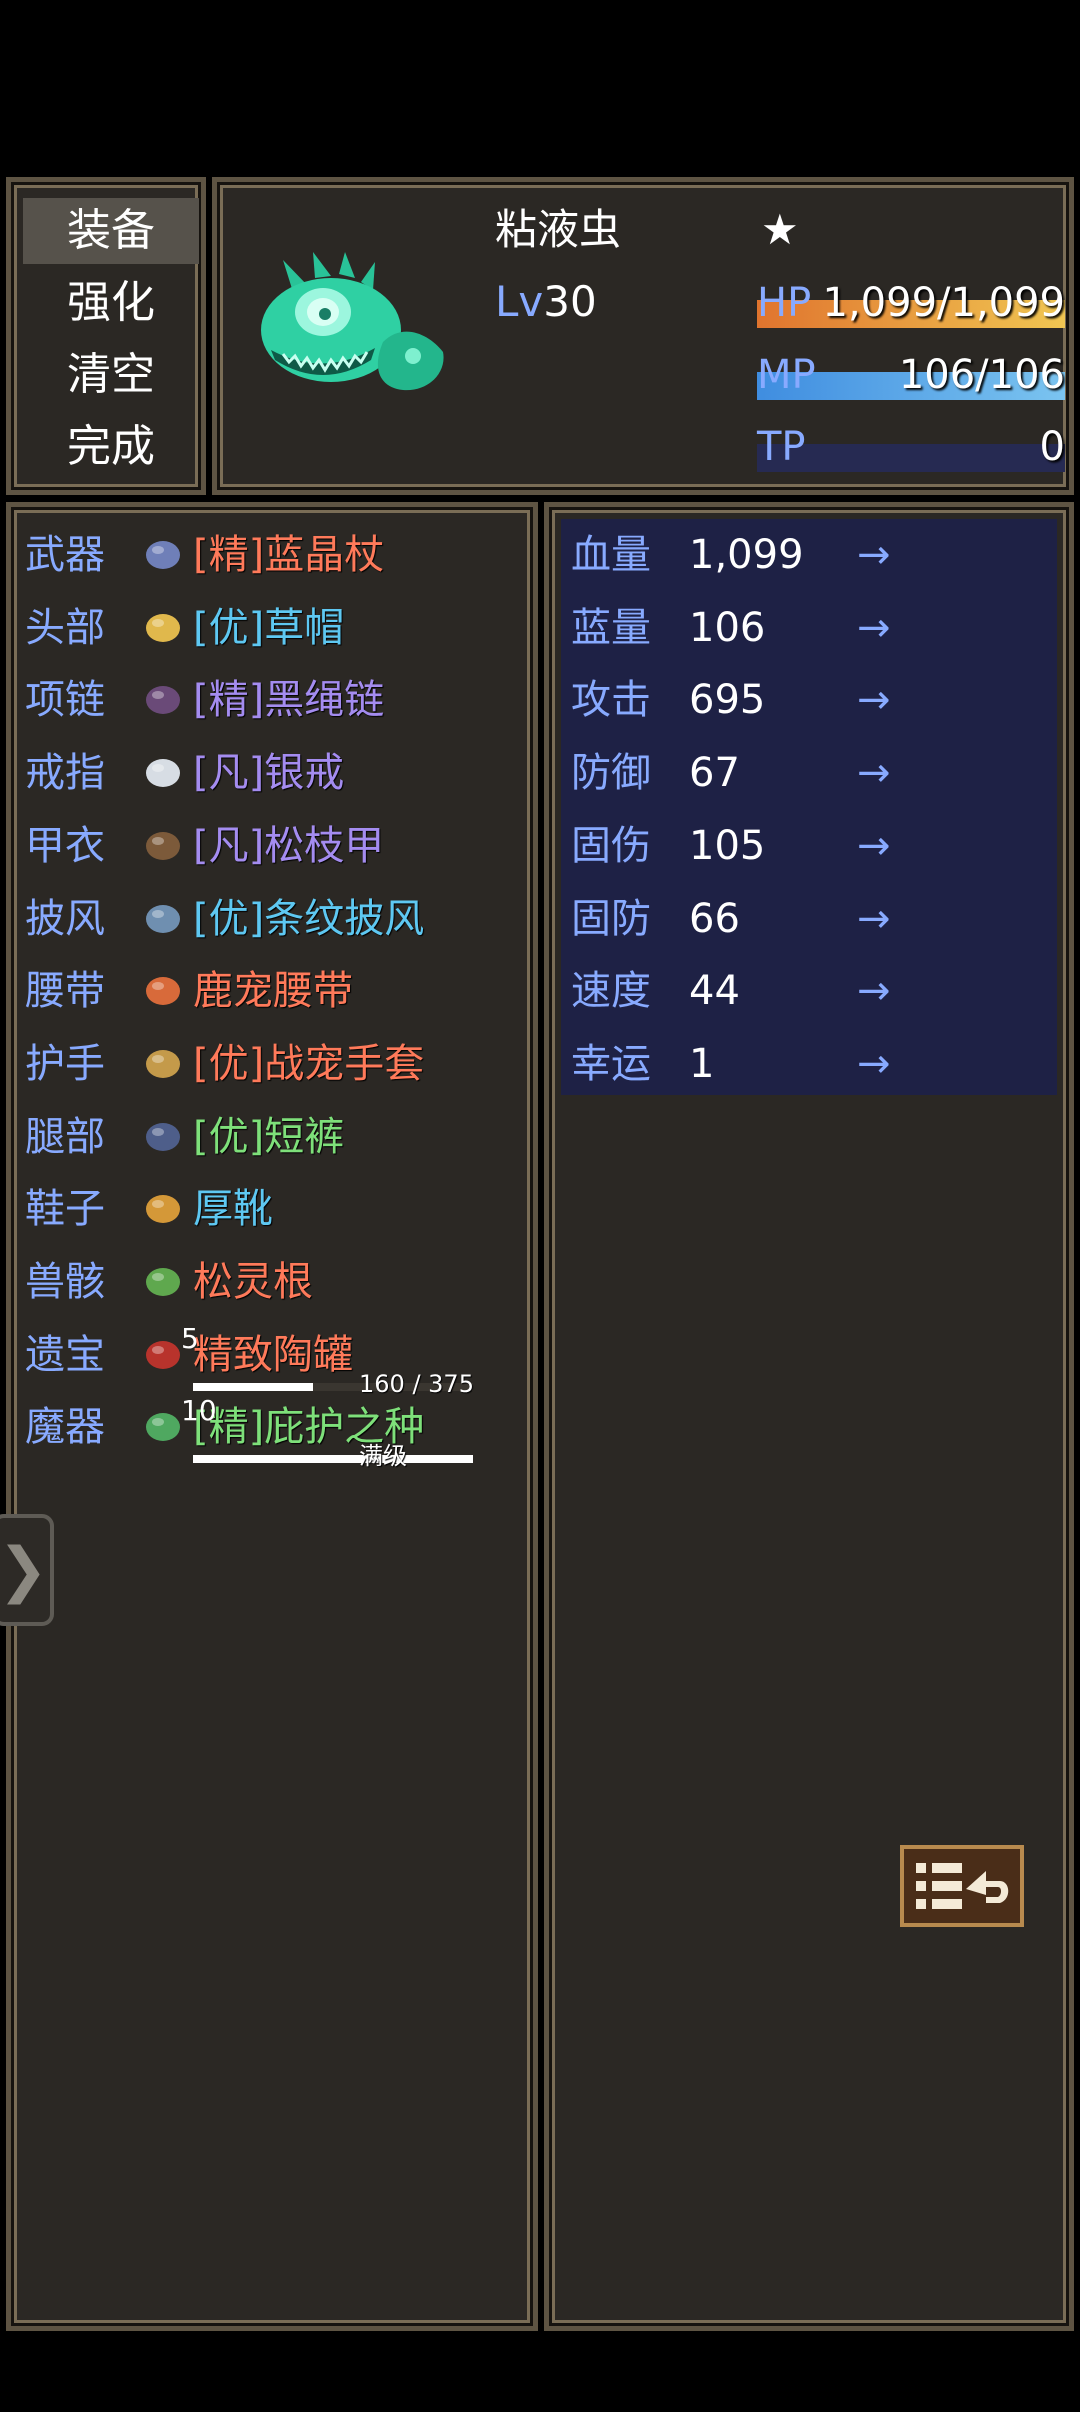 The image size is (1080, 2412). I want to click on equip-item-count: 10, so click(199, 1411).